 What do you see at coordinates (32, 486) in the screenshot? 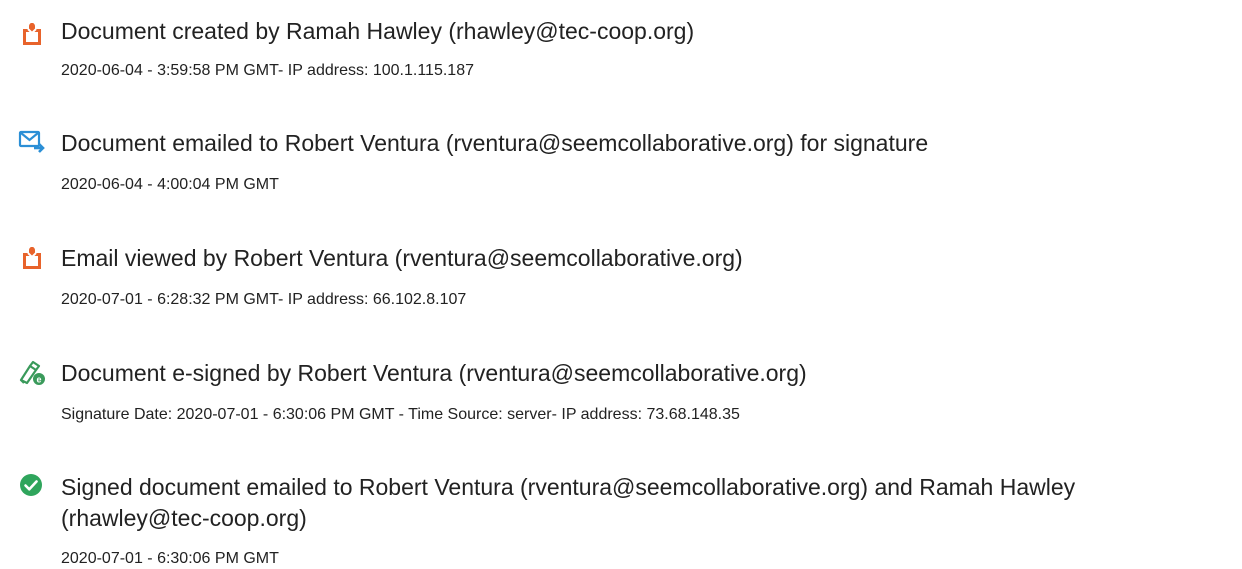
I see `completed-check-icon` at bounding box center [32, 486].